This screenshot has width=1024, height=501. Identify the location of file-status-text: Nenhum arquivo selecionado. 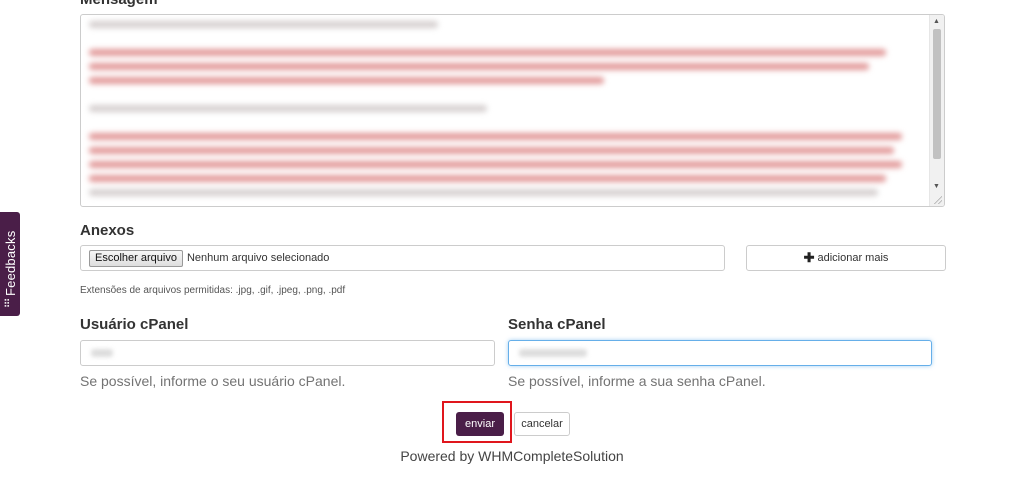
(258, 258).